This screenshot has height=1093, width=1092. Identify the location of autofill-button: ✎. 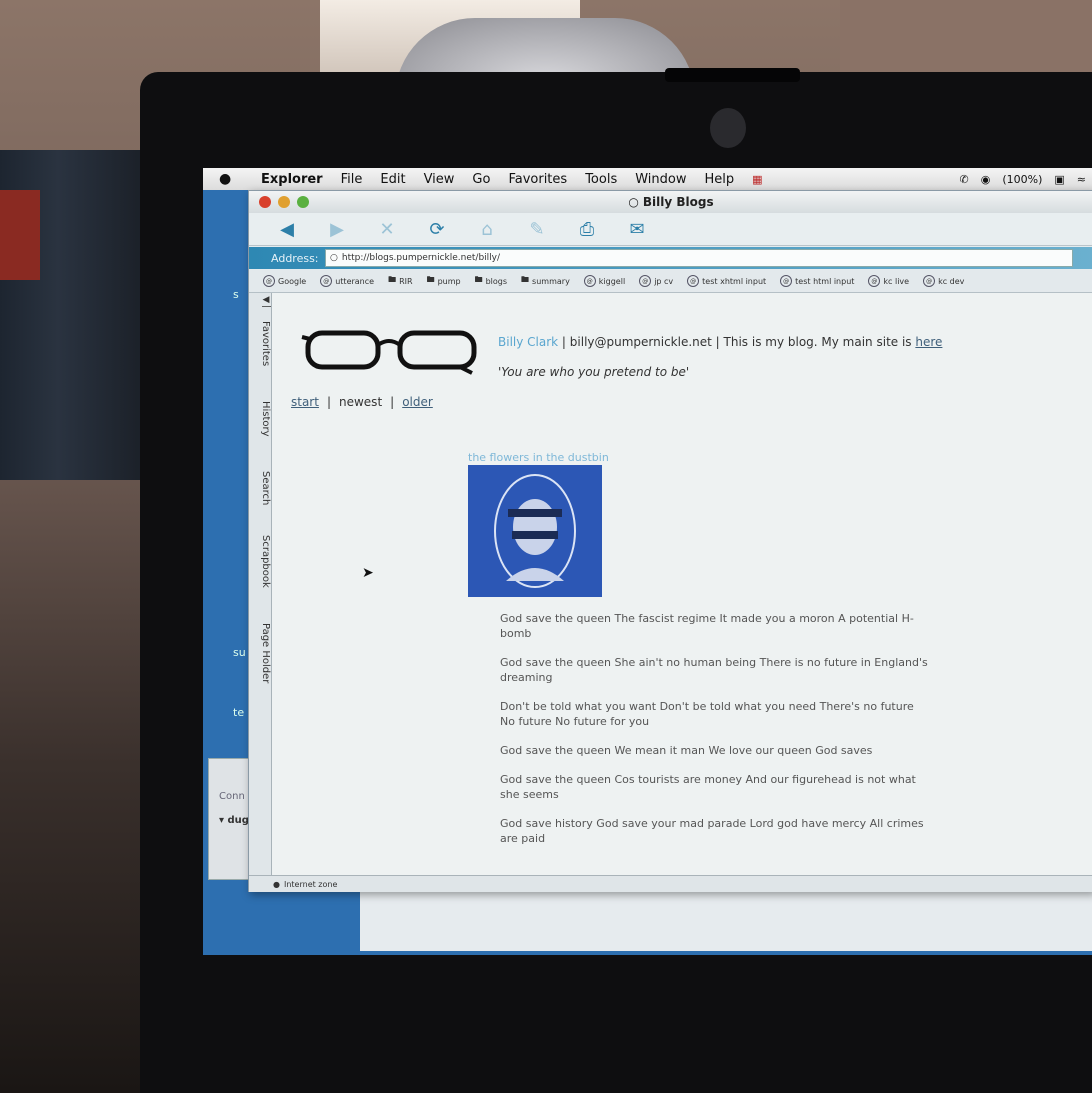
(537, 229).